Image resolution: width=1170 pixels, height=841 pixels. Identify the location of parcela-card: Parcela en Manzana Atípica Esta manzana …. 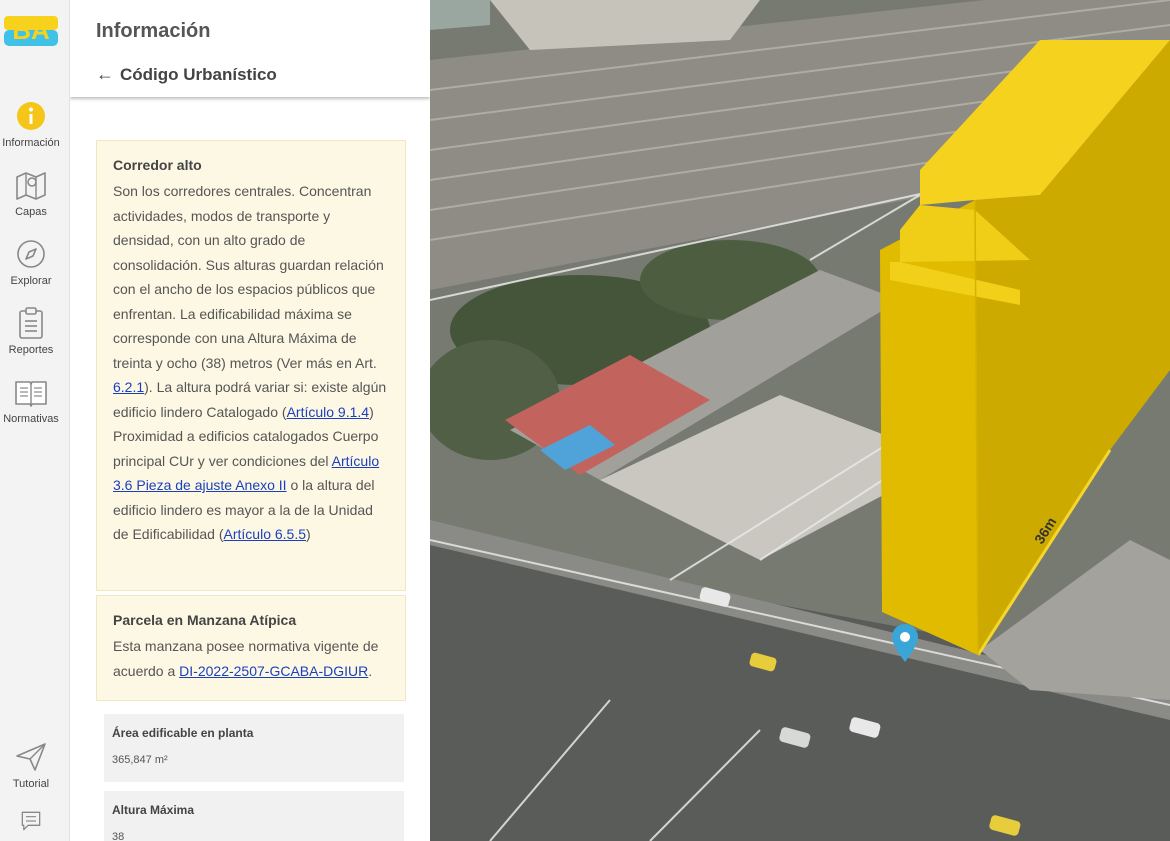
(251, 648).